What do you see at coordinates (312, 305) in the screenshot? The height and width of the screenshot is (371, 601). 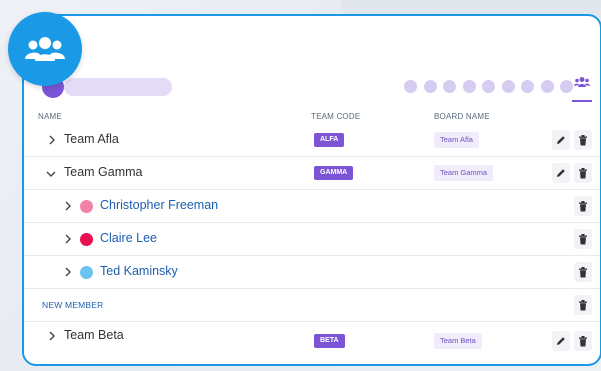 I see `new-member-row: NEW MEMBER` at bounding box center [312, 305].